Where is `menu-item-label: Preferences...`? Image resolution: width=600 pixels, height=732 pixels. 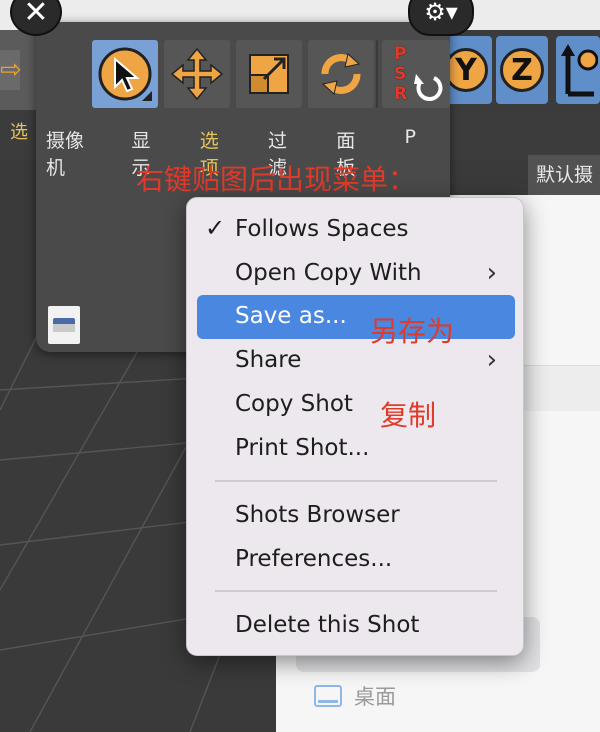 menu-item-label: Preferences... is located at coordinates (314, 559).